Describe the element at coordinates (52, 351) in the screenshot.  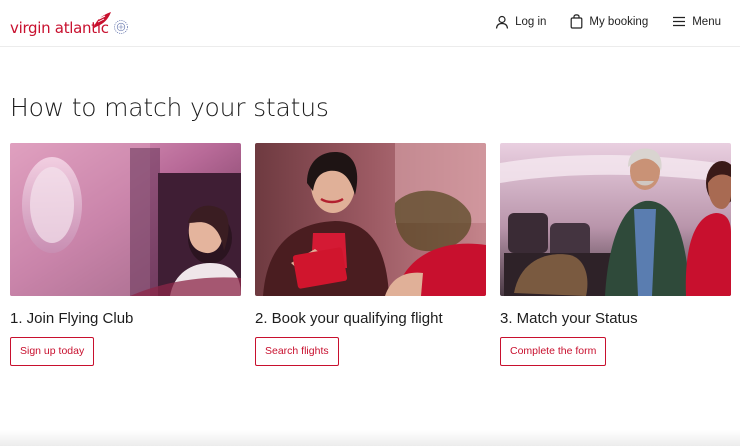
I see `sign-up-button: Sign up today` at that location.